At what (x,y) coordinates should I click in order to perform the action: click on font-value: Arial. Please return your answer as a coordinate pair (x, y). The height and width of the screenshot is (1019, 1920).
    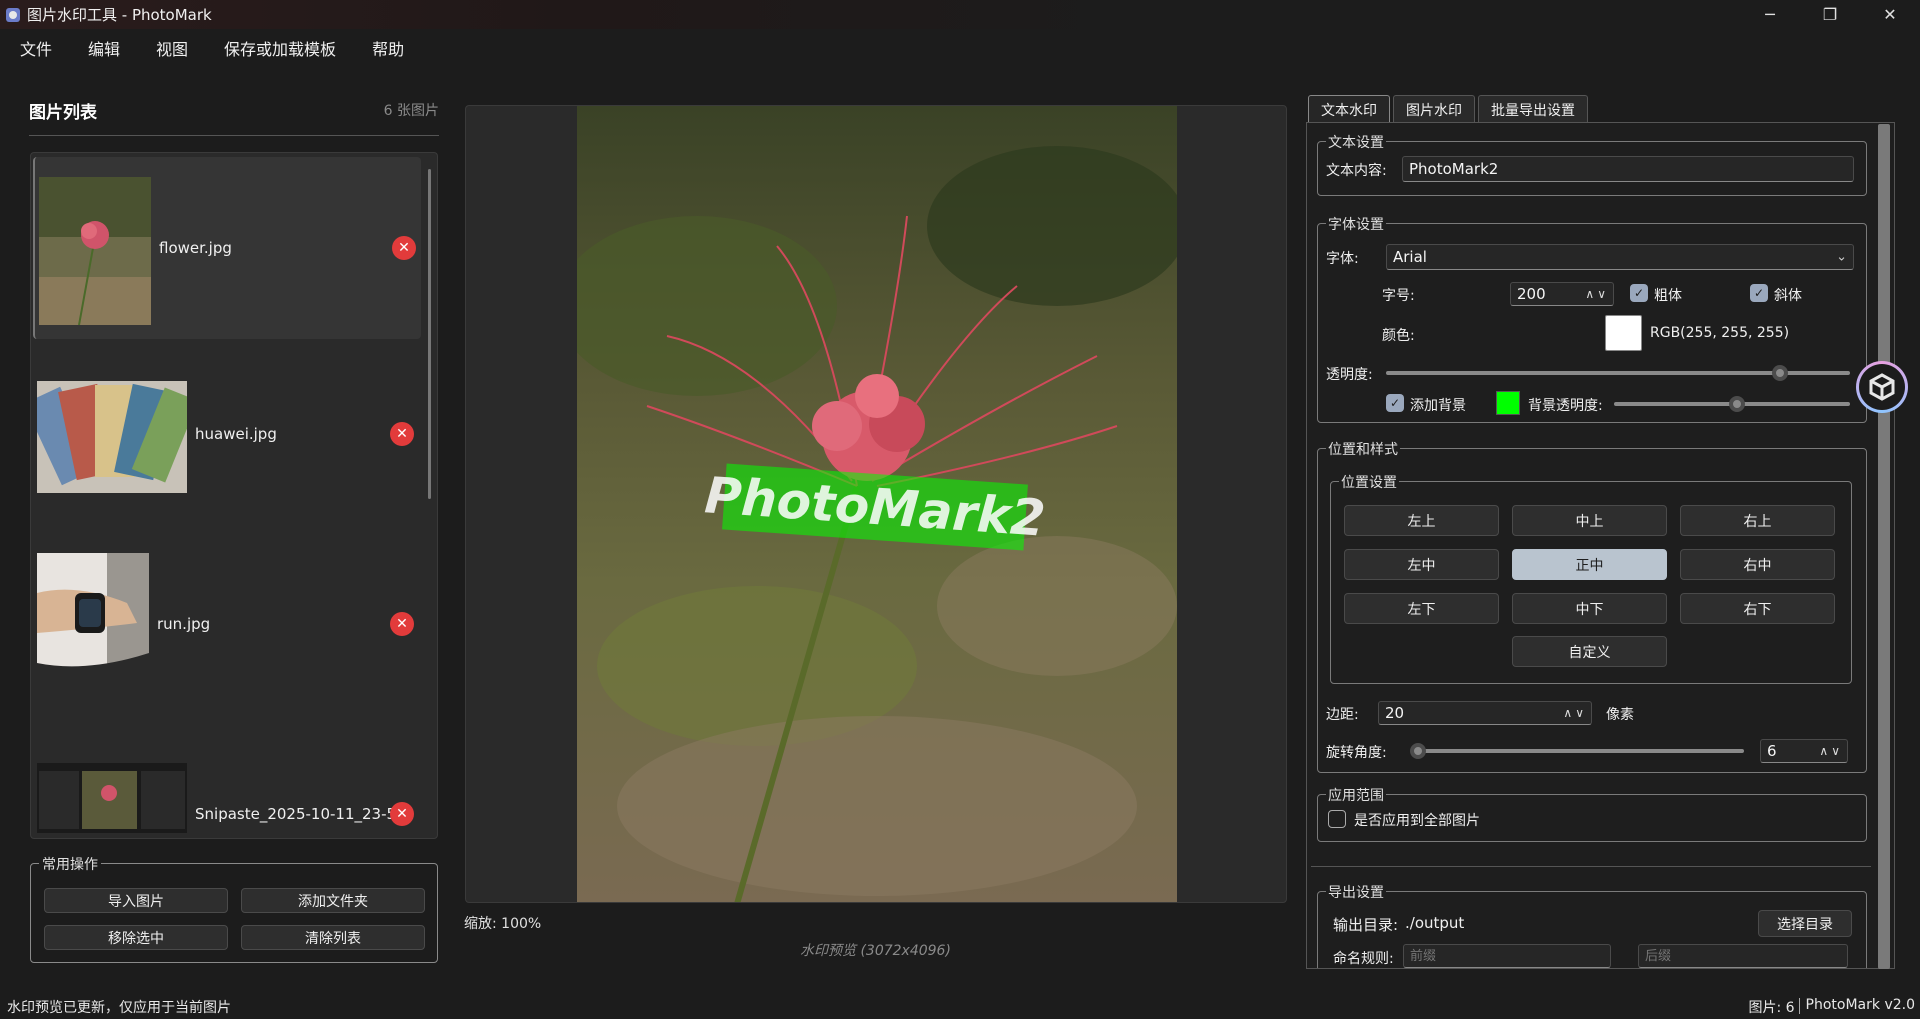
    Looking at the image, I should click on (1410, 257).